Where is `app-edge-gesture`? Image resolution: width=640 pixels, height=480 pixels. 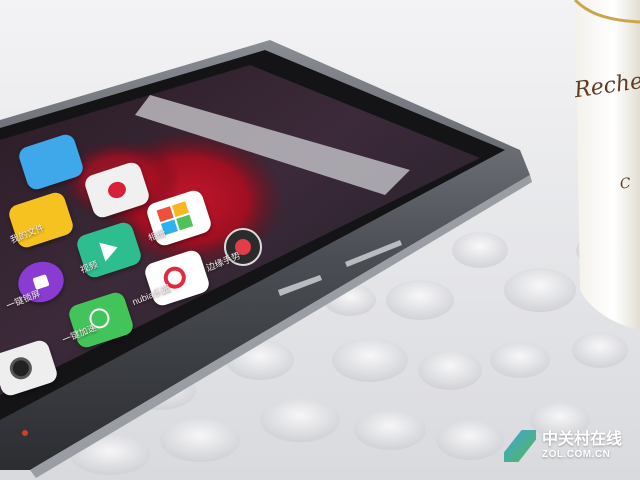
app-edge-gesture is located at coordinates (243, 247).